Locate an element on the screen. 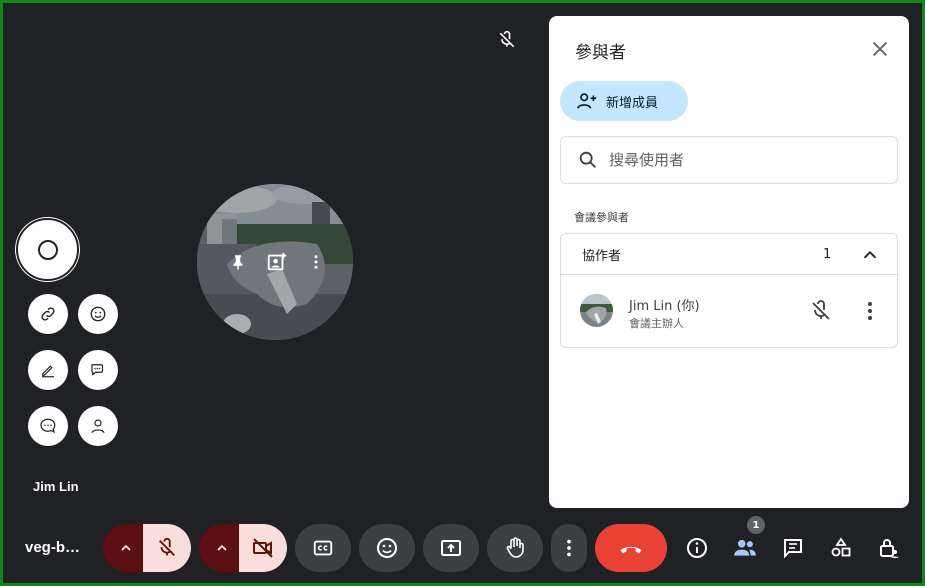 The height and width of the screenshot is (586, 925). group-count: 1 is located at coordinates (827, 254).